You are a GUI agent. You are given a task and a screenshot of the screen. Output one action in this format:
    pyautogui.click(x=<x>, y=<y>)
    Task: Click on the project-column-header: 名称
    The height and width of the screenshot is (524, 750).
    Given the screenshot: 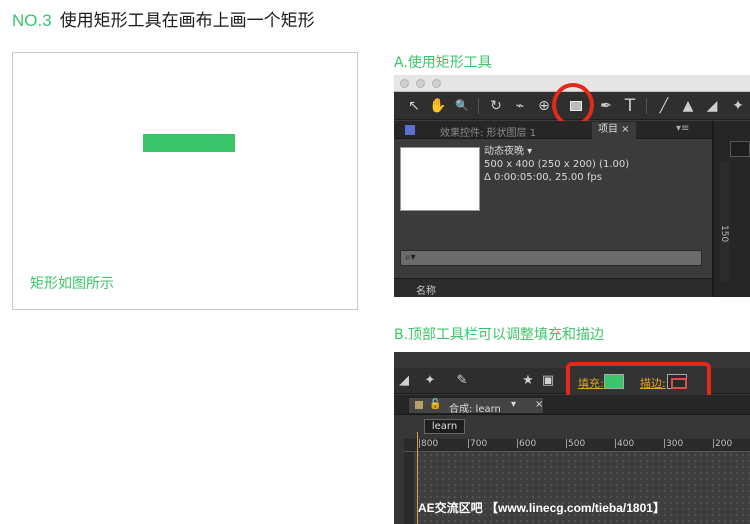 What is the action you would take?
    pyautogui.click(x=553, y=287)
    